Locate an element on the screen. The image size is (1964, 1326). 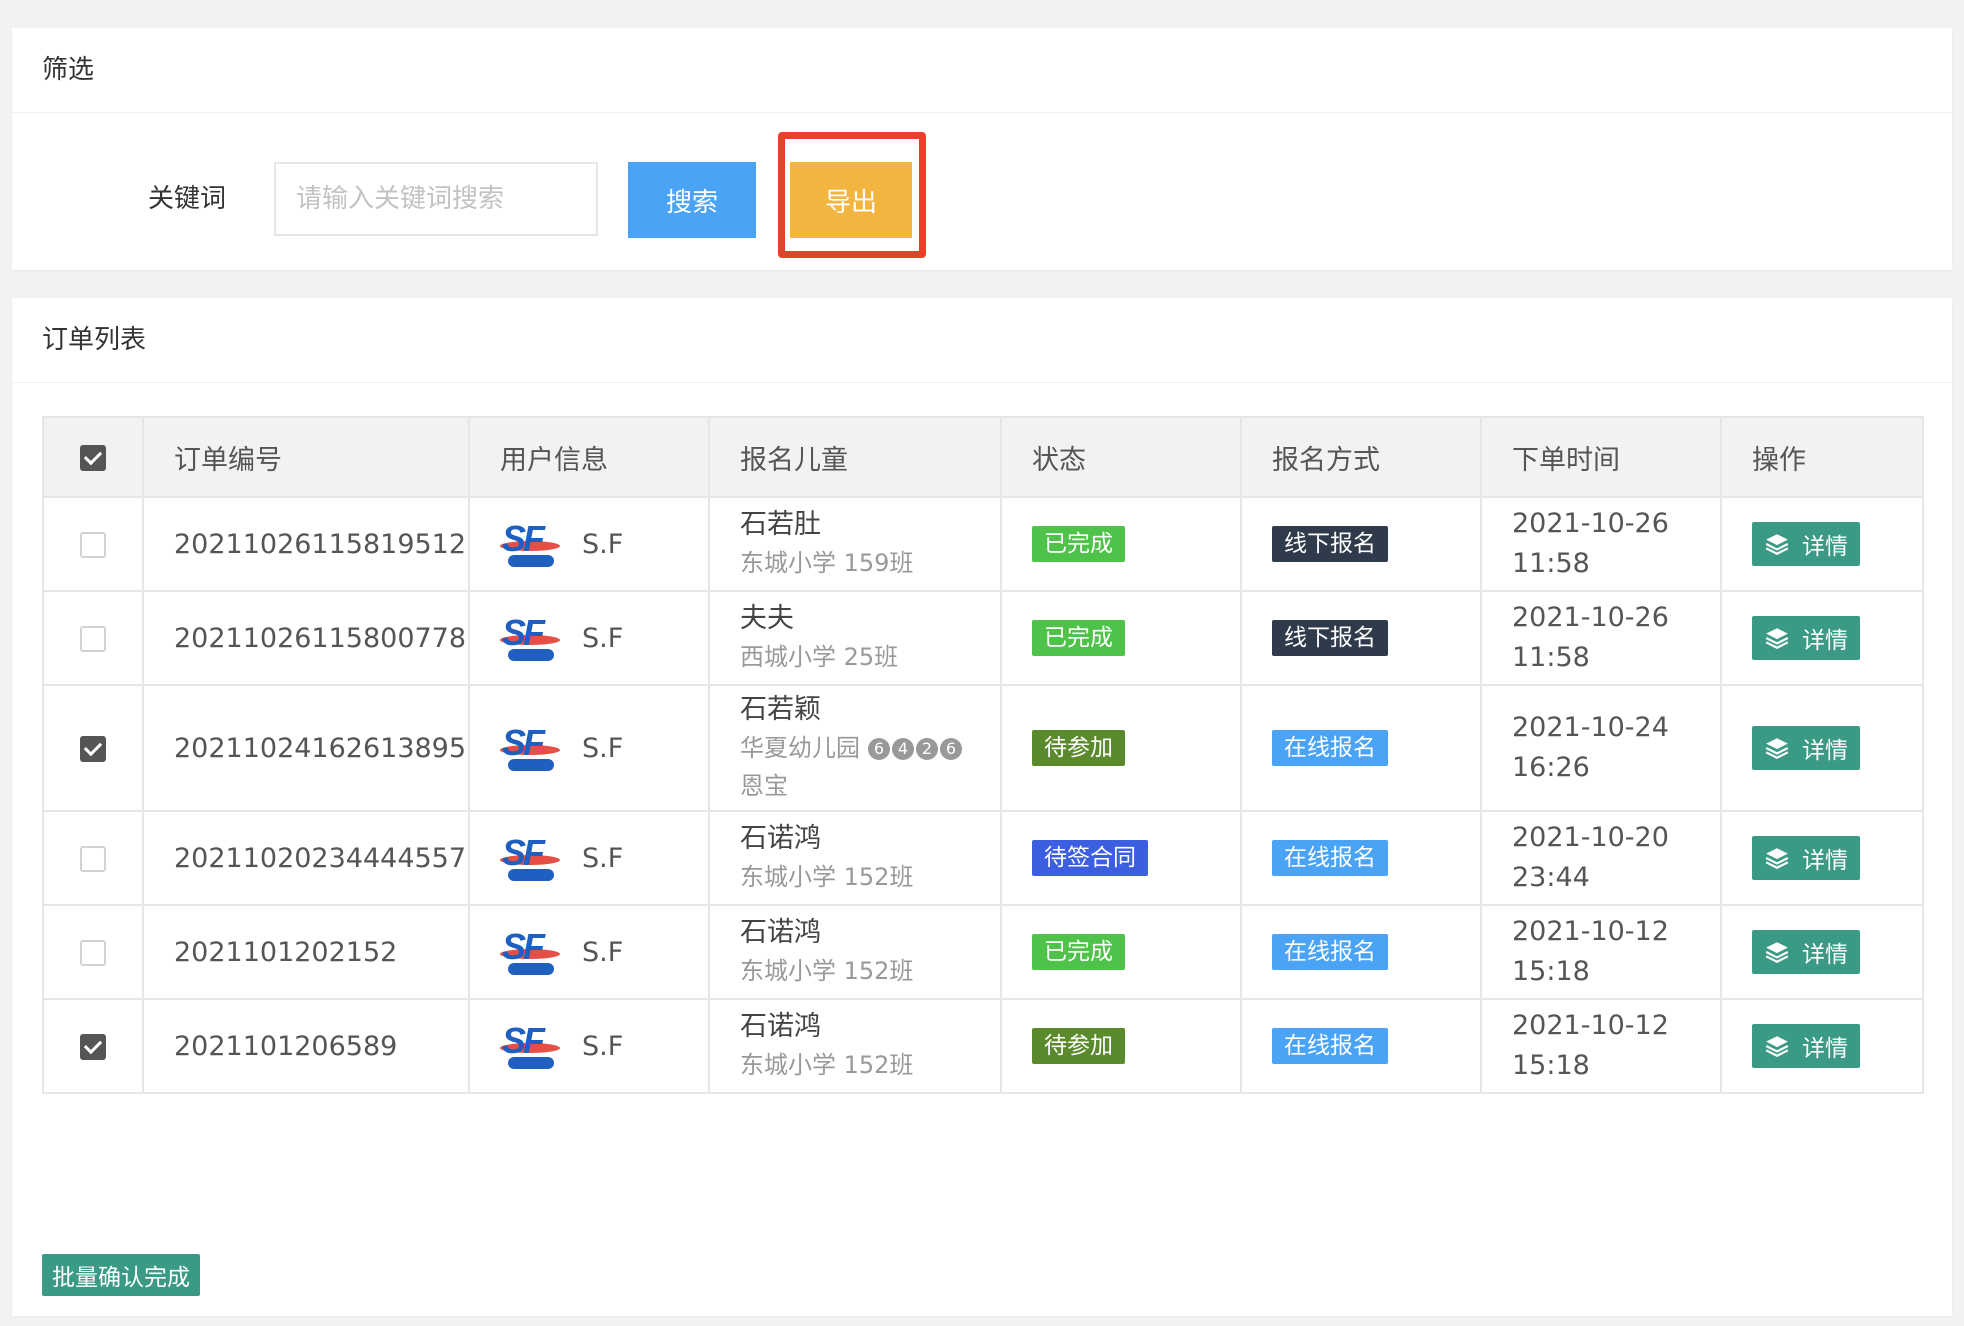
keyword-search-input is located at coordinates (436, 199).